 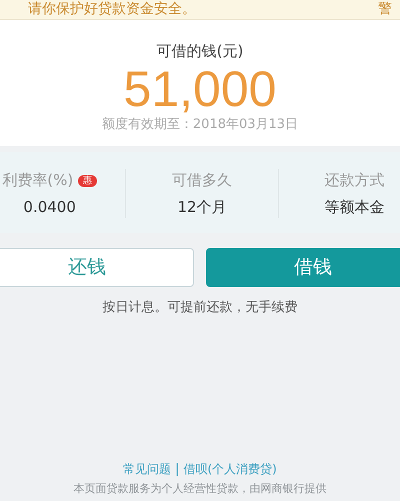 What do you see at coordinates (354, 180) in the screenshot?
I see `stat-label: 还款方式` at bounding box center [354, 180].